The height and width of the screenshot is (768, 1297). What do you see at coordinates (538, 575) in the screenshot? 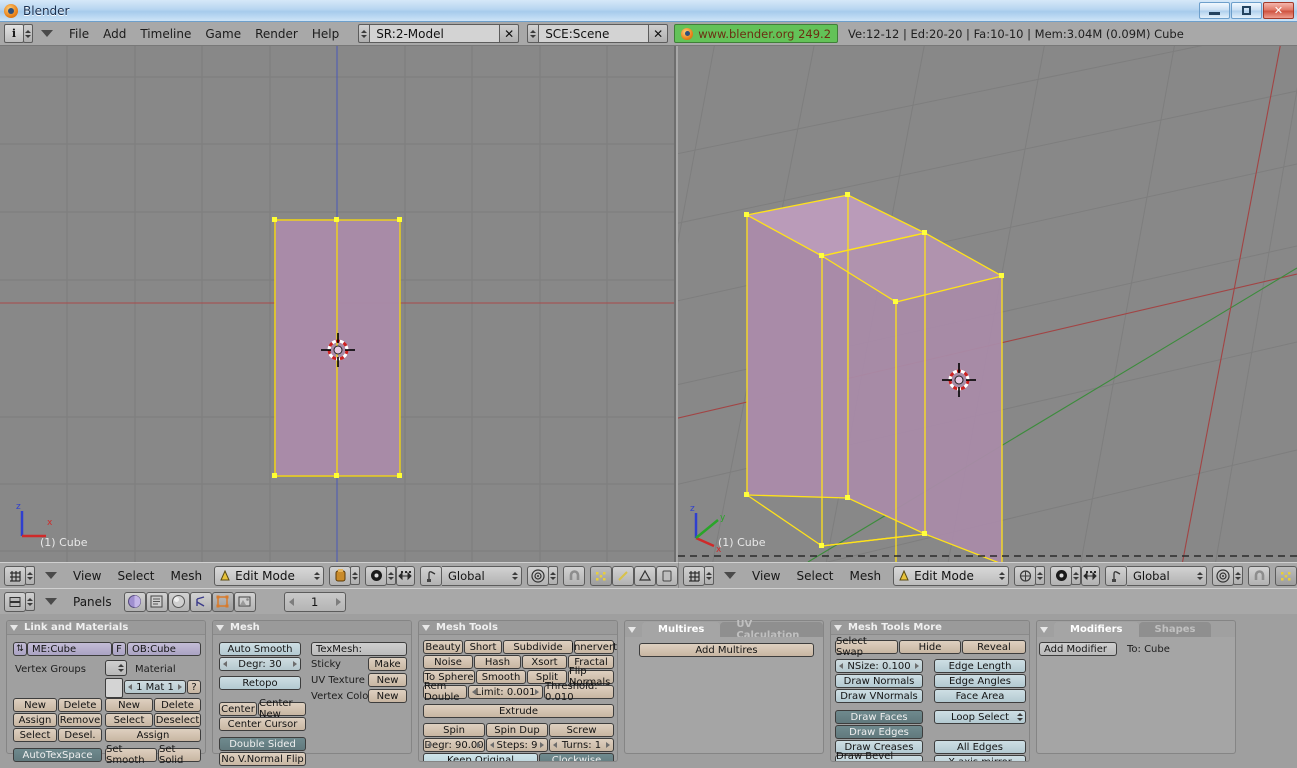
I see `pivot-center-icon-left` at bounding box center [538, 575].